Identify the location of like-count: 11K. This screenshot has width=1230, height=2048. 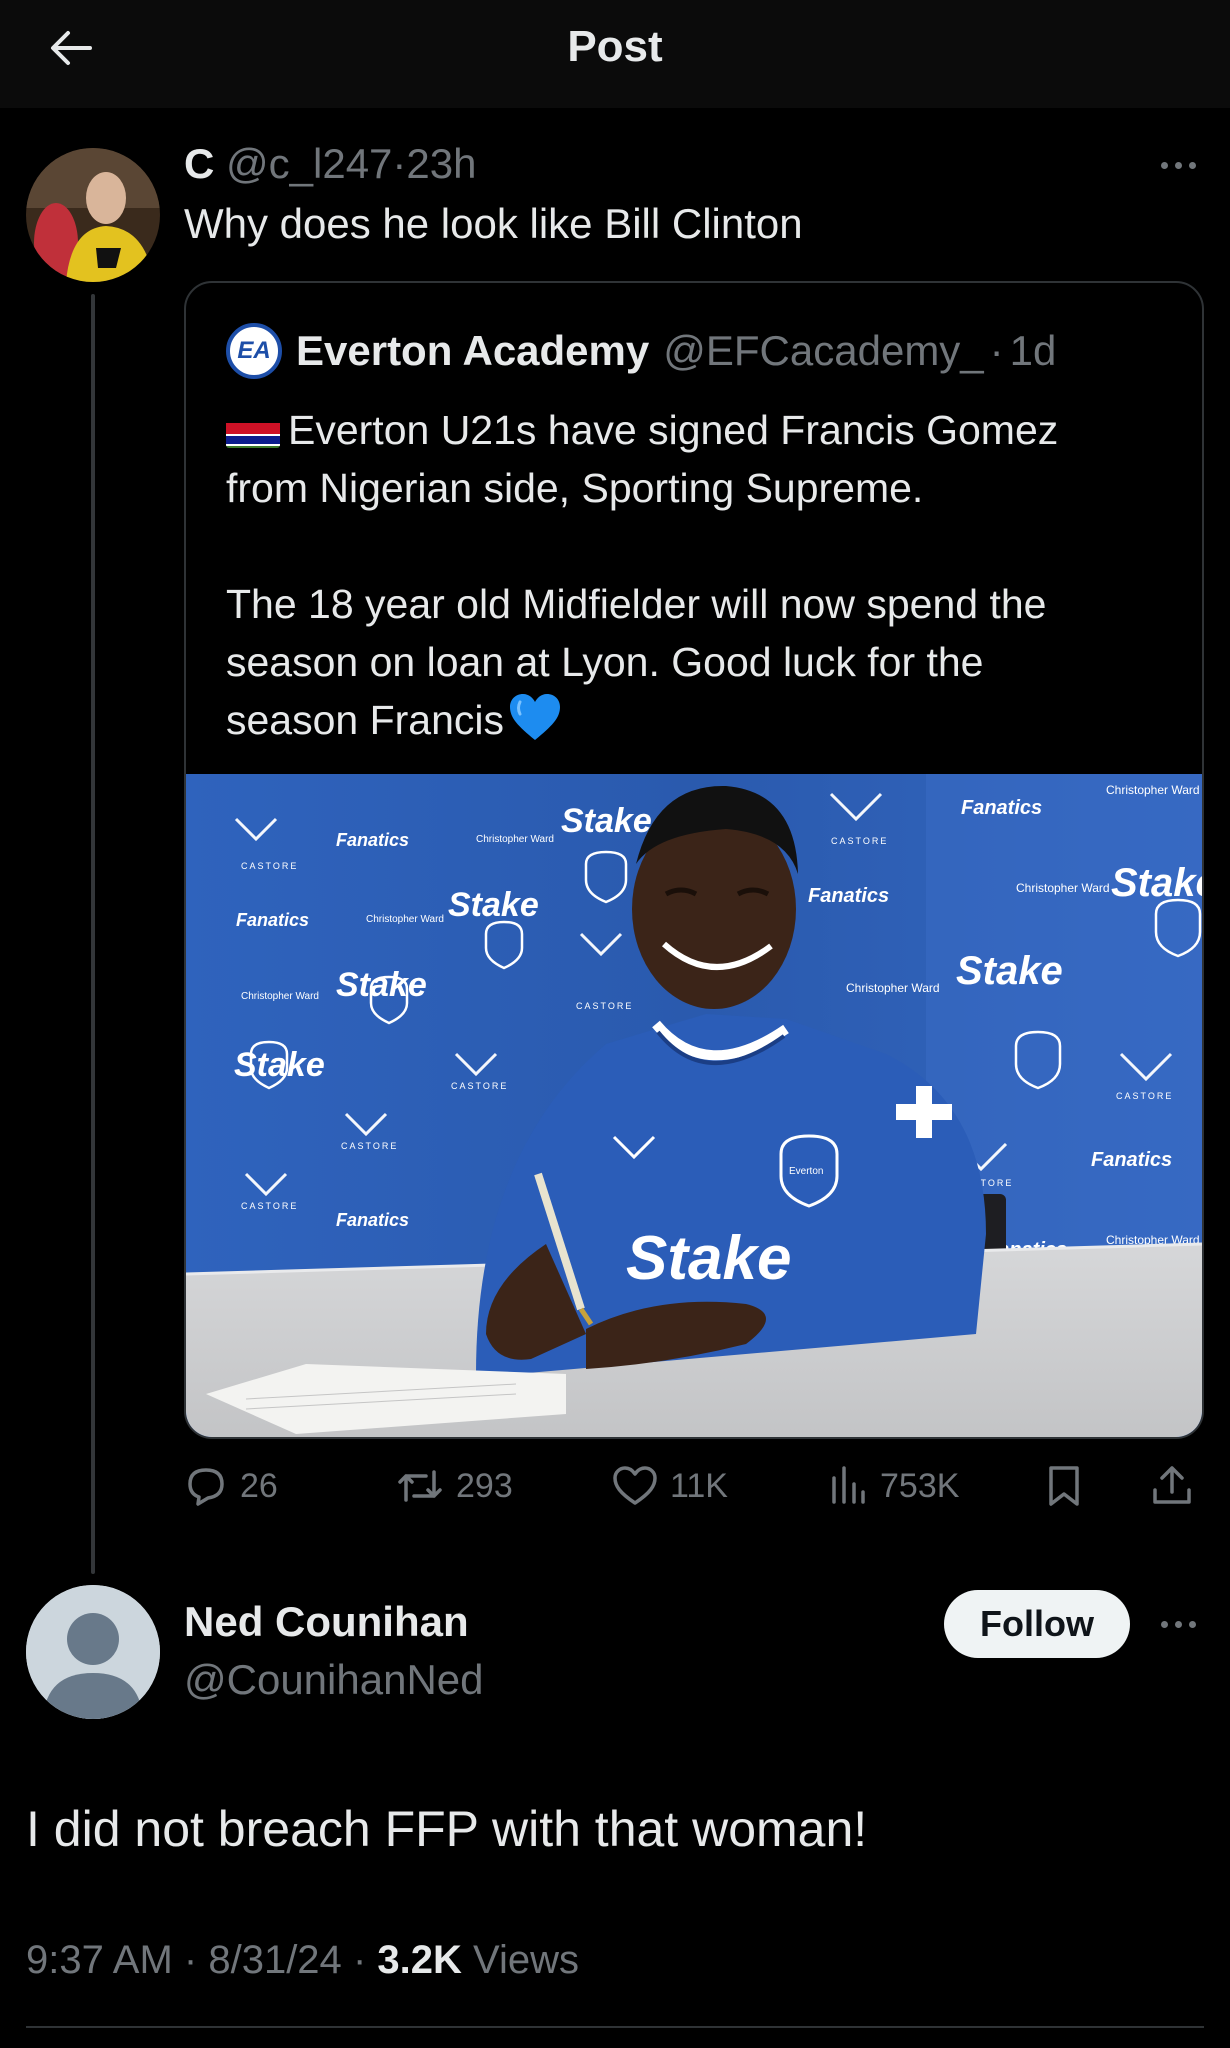
(699, 1485).